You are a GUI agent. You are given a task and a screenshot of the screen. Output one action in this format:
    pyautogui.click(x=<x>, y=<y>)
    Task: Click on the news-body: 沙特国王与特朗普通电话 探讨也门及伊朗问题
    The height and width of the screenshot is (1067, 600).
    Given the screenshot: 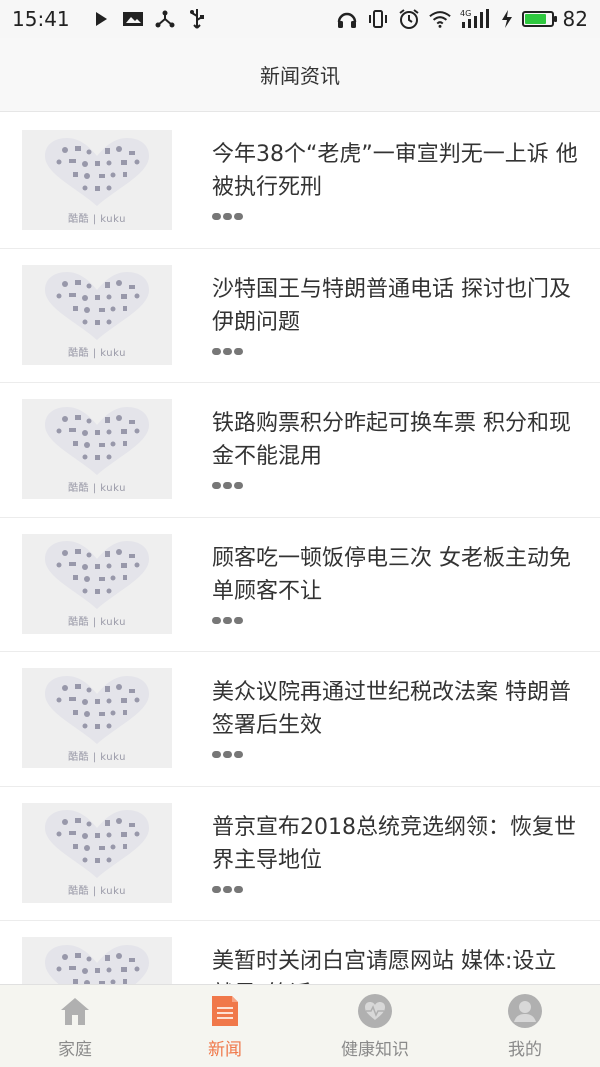 What is the action you would take?
    pyautogui.click(x=395, y=310)
    